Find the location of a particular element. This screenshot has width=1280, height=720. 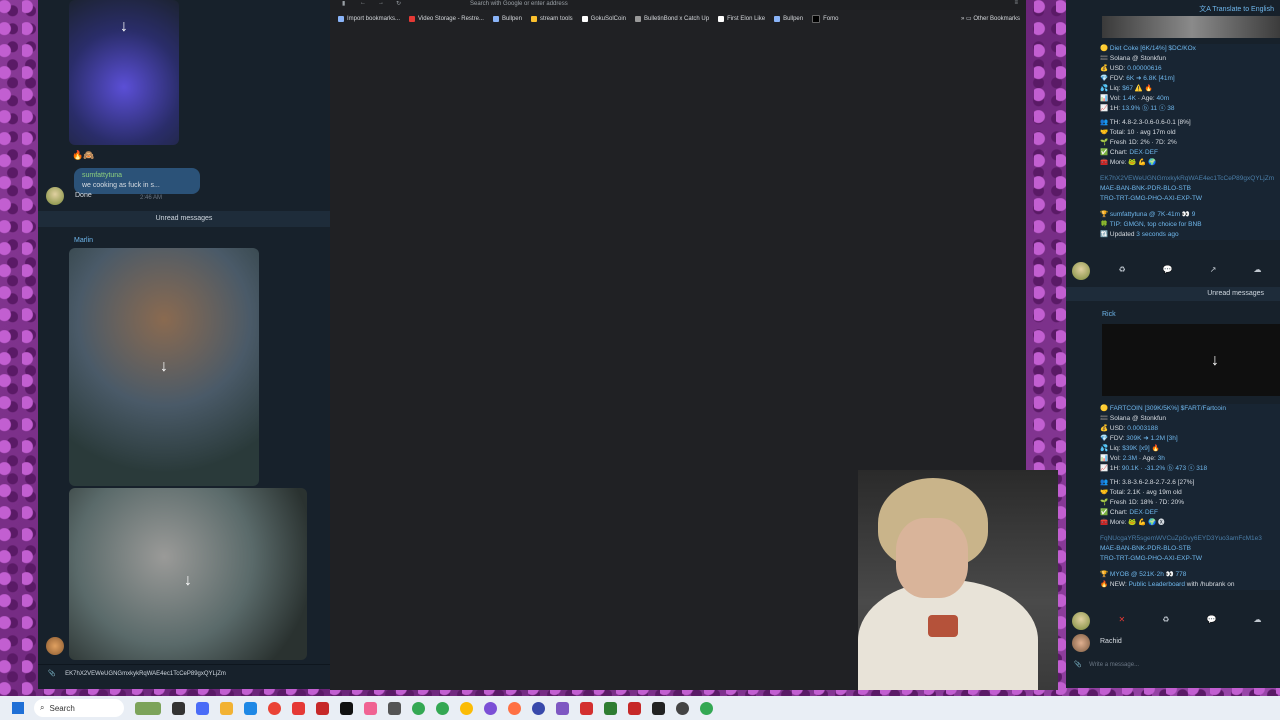

address-bar: Search with Google or enter address is located at coordinates (519, 4).